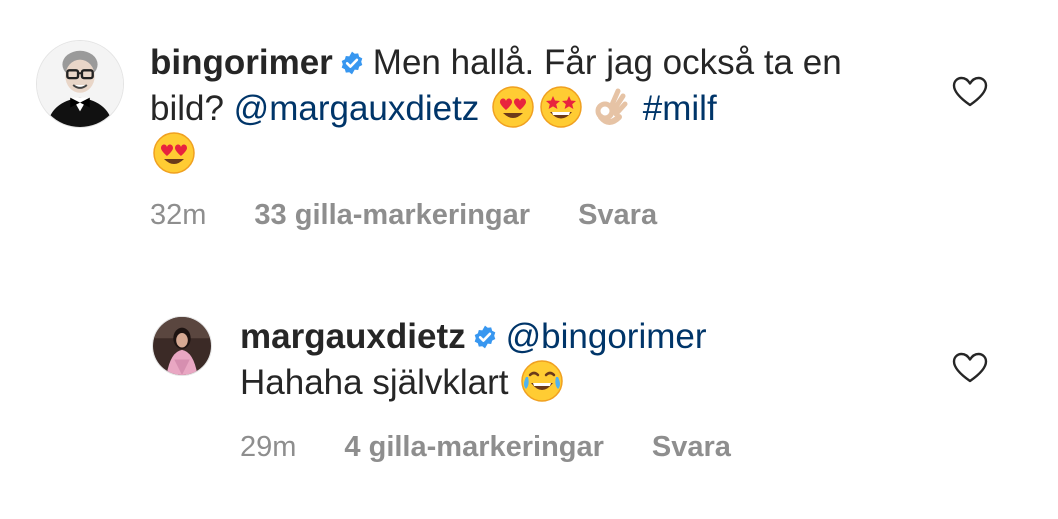 This screenshot has height=519, width=1058. What do you see at coordinates (178, 215) in the screenshot?
I see `timestamp: 32m` at bounding box center [178, 215].